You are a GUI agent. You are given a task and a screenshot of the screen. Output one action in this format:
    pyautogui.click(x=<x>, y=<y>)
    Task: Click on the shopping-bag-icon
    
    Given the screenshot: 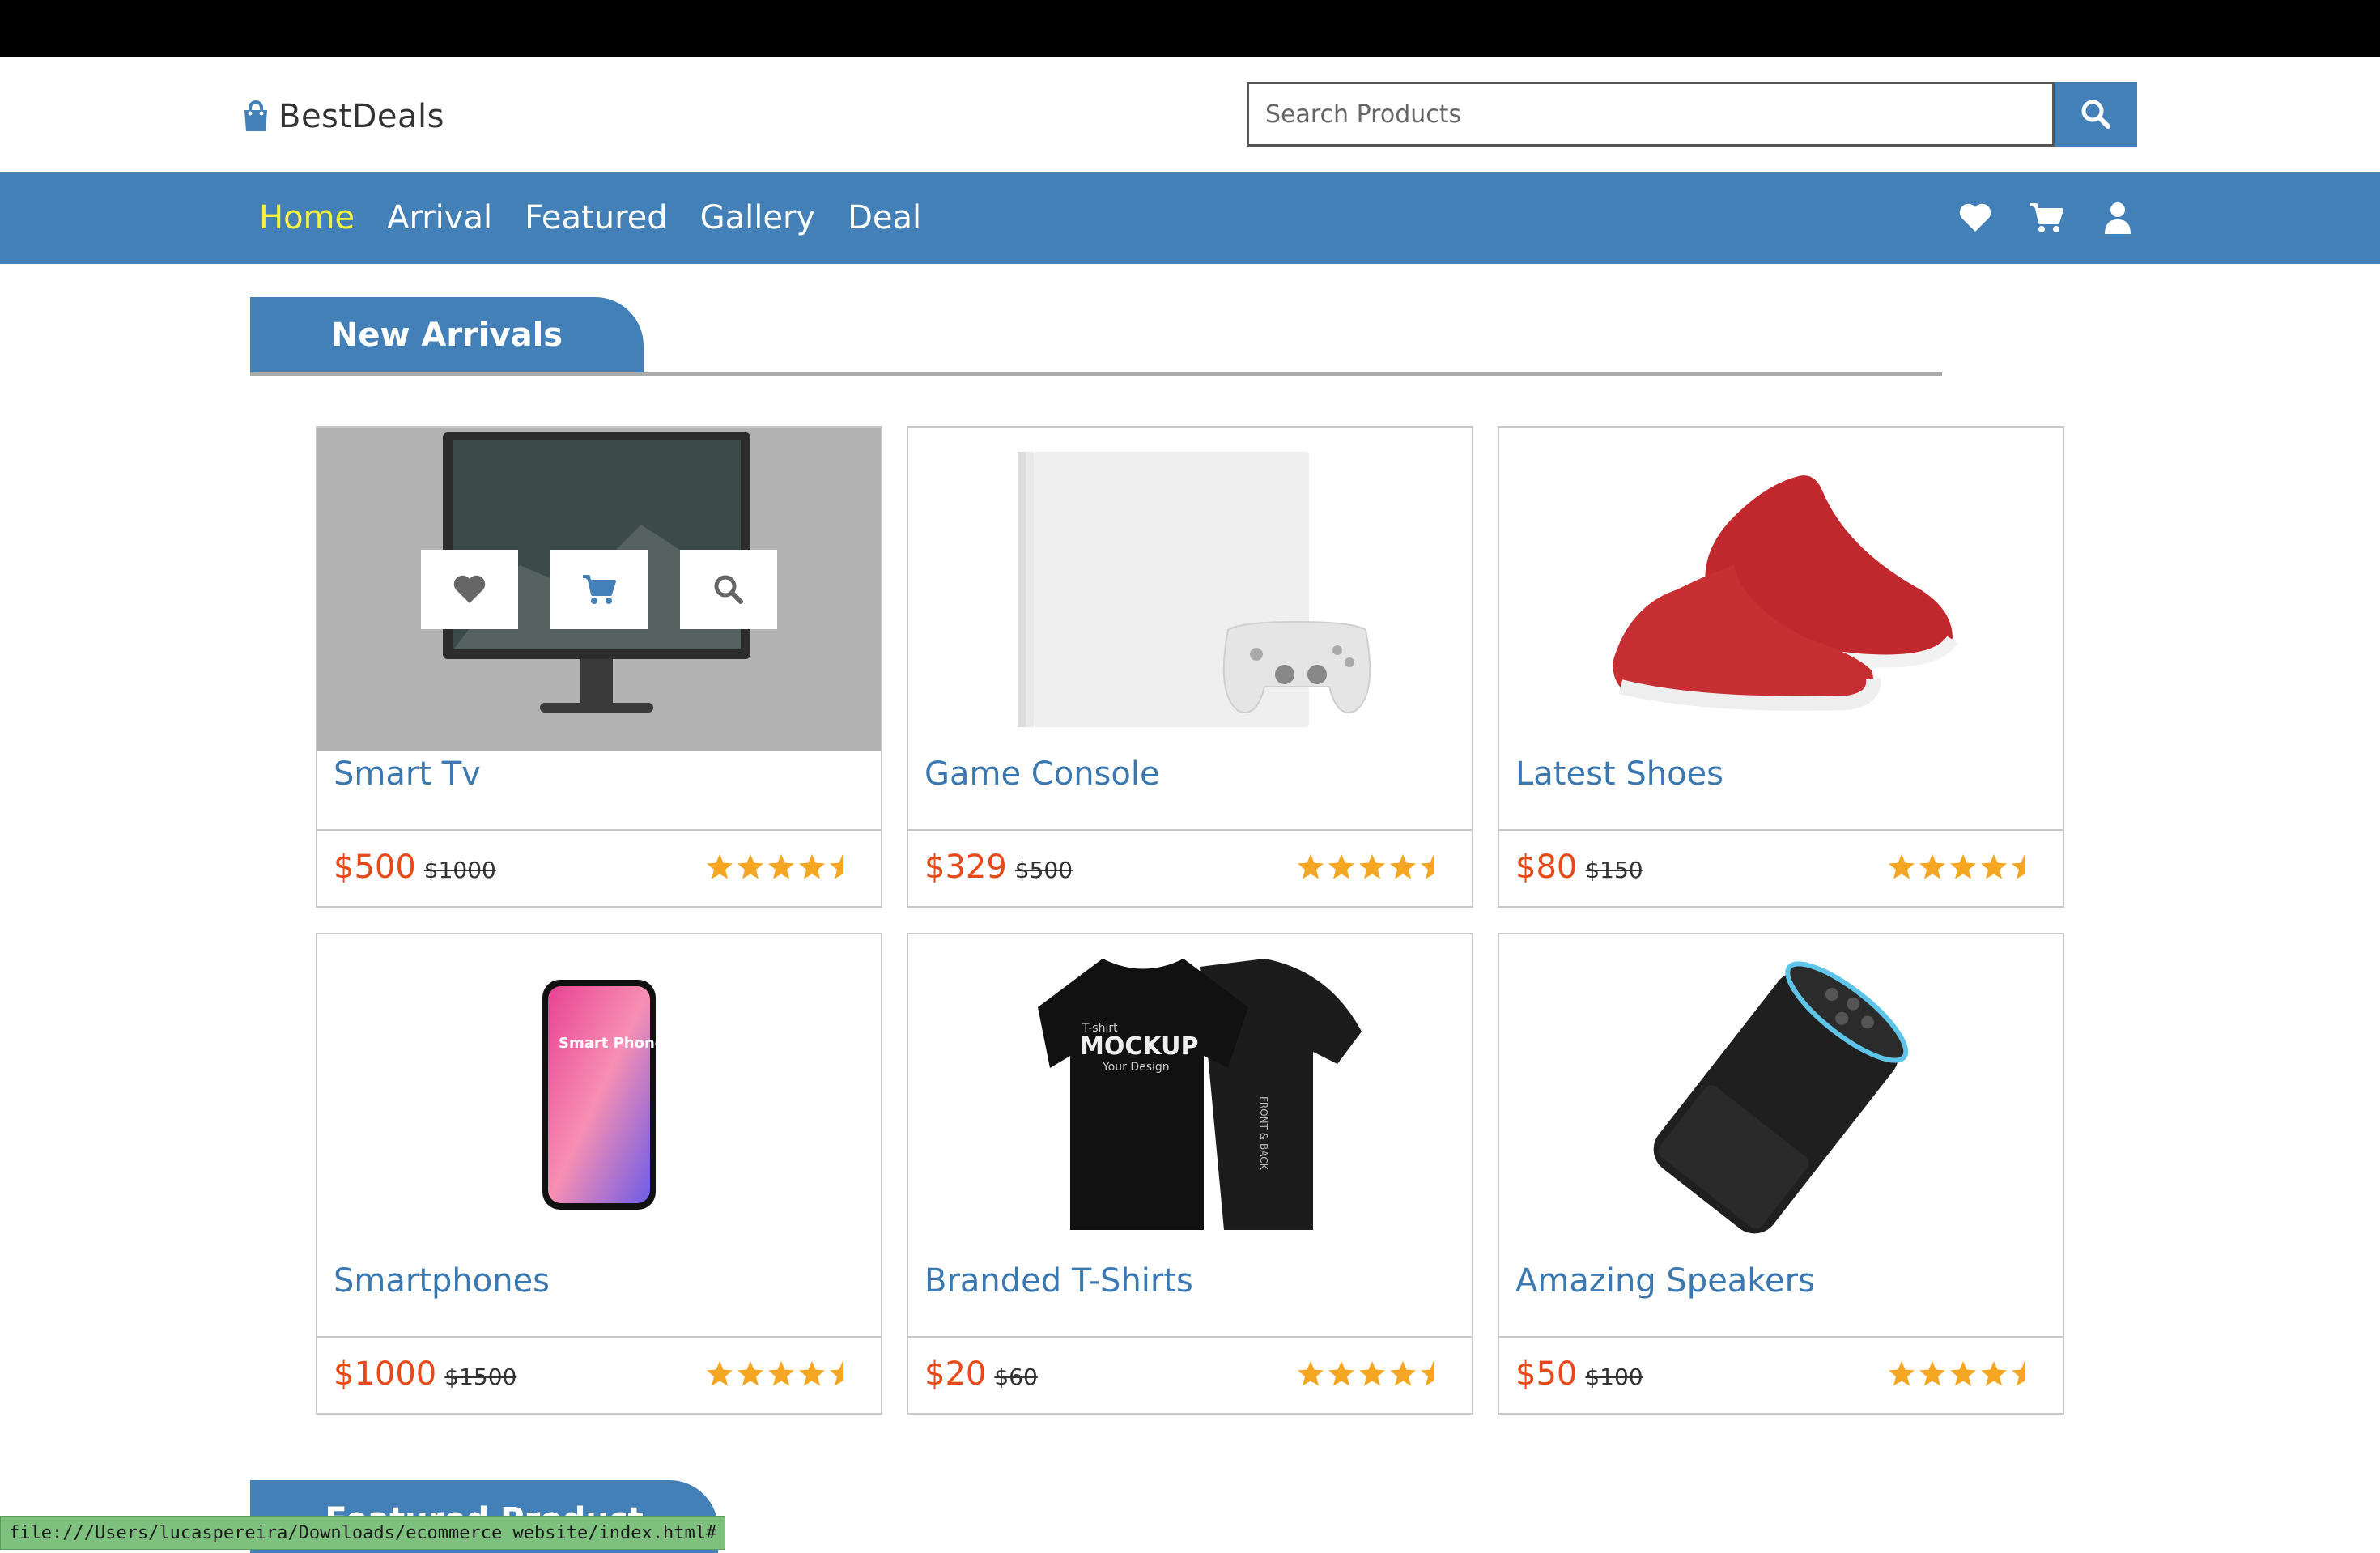 What is the action you would take?
    pyautogui.click(x=255, y=115)
    